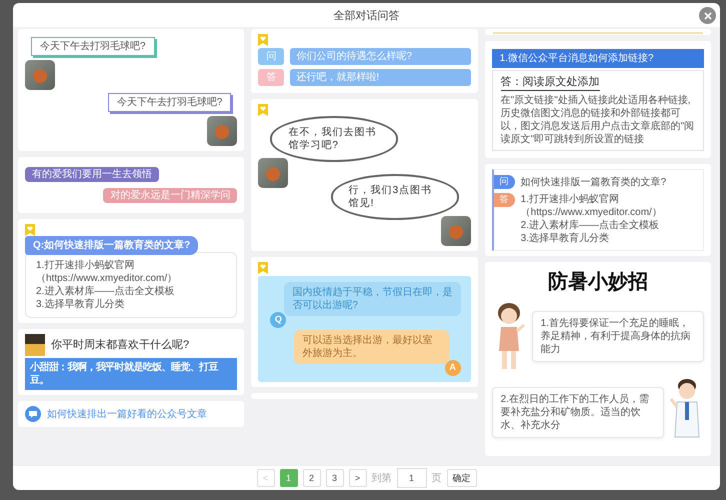 The width and height of the screenshot is (726, 500). I want to click on answer-title: 答：阅读原文处添加, so click(550, 83).